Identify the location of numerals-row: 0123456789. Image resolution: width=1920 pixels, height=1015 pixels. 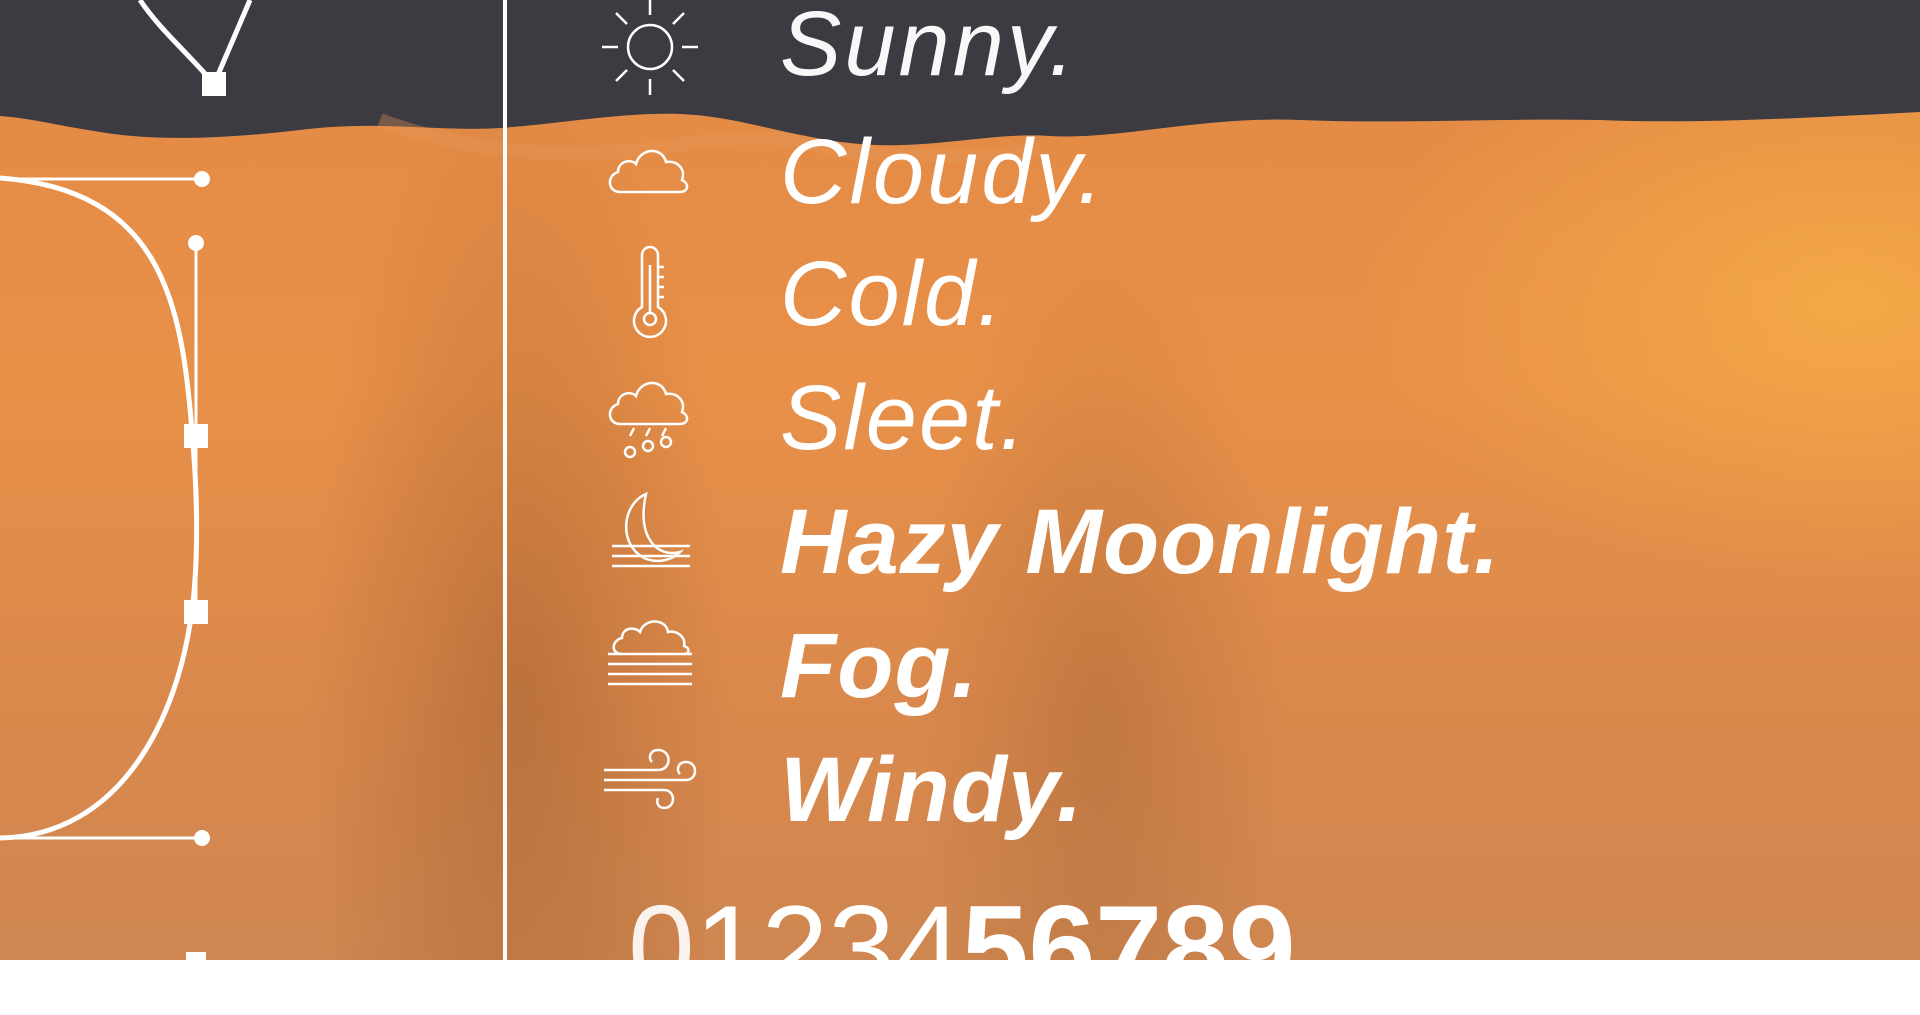
(962, 948).